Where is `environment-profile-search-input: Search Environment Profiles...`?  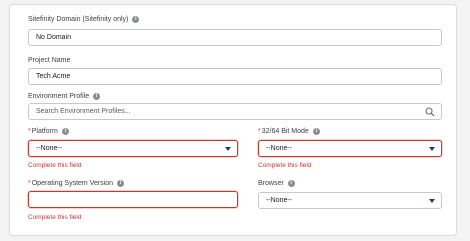
environment-profile-search-input: Search Environment Profiles... is located at coordinates (235, 111).